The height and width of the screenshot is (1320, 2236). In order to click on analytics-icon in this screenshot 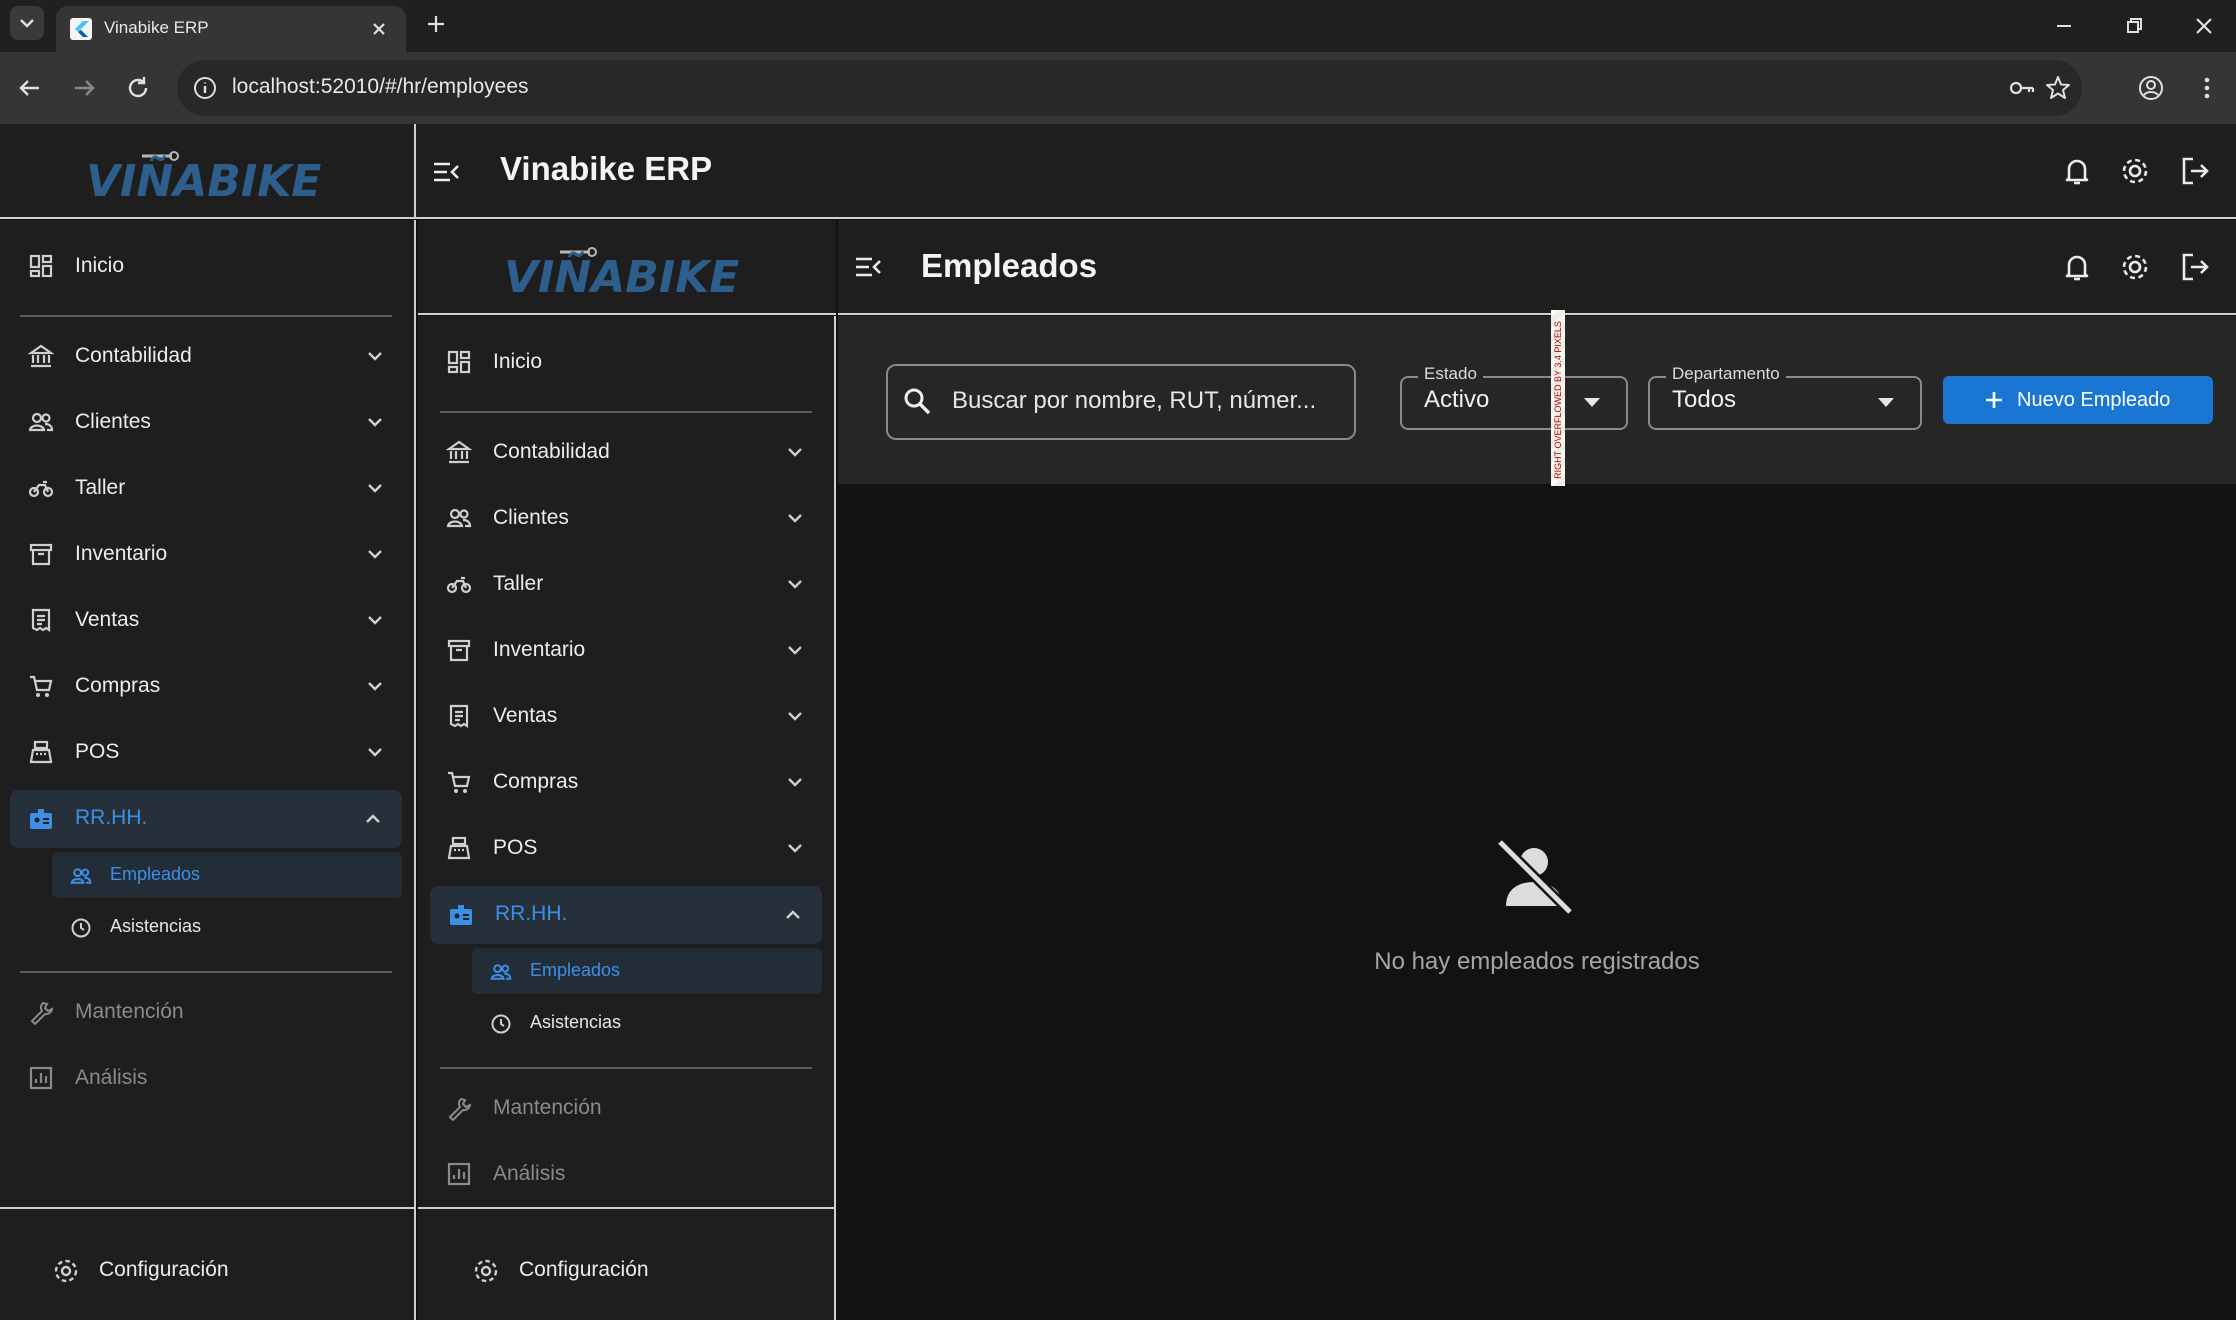, I will do `click(41, 1078)`.